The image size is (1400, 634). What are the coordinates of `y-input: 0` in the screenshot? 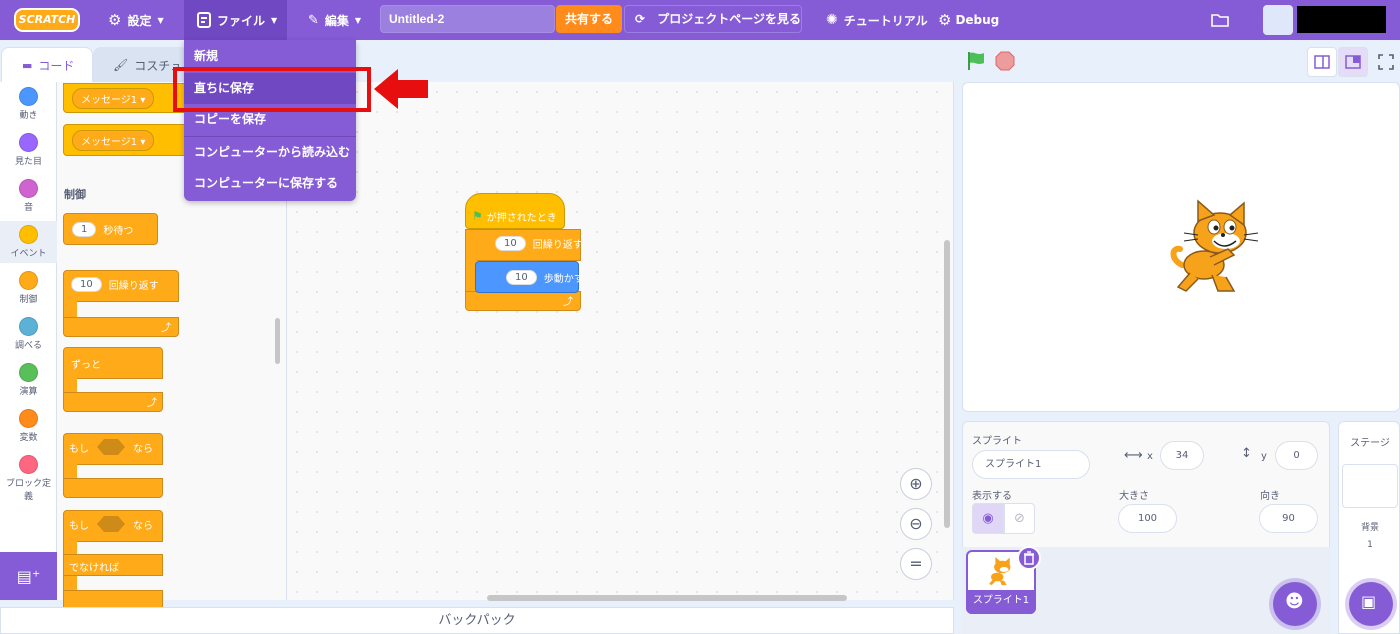 It's located at (1296, 455).